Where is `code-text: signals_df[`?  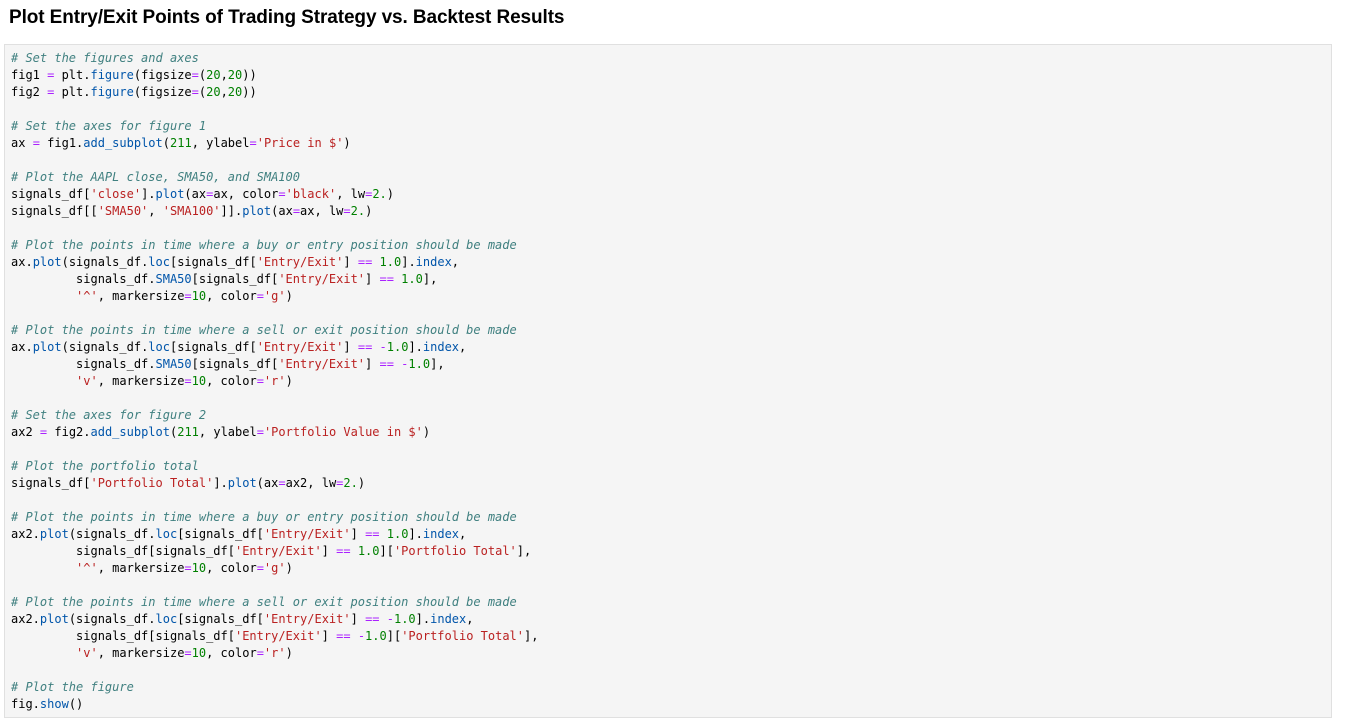
code-text: signals_df[ is located at coordinates (51, 483).